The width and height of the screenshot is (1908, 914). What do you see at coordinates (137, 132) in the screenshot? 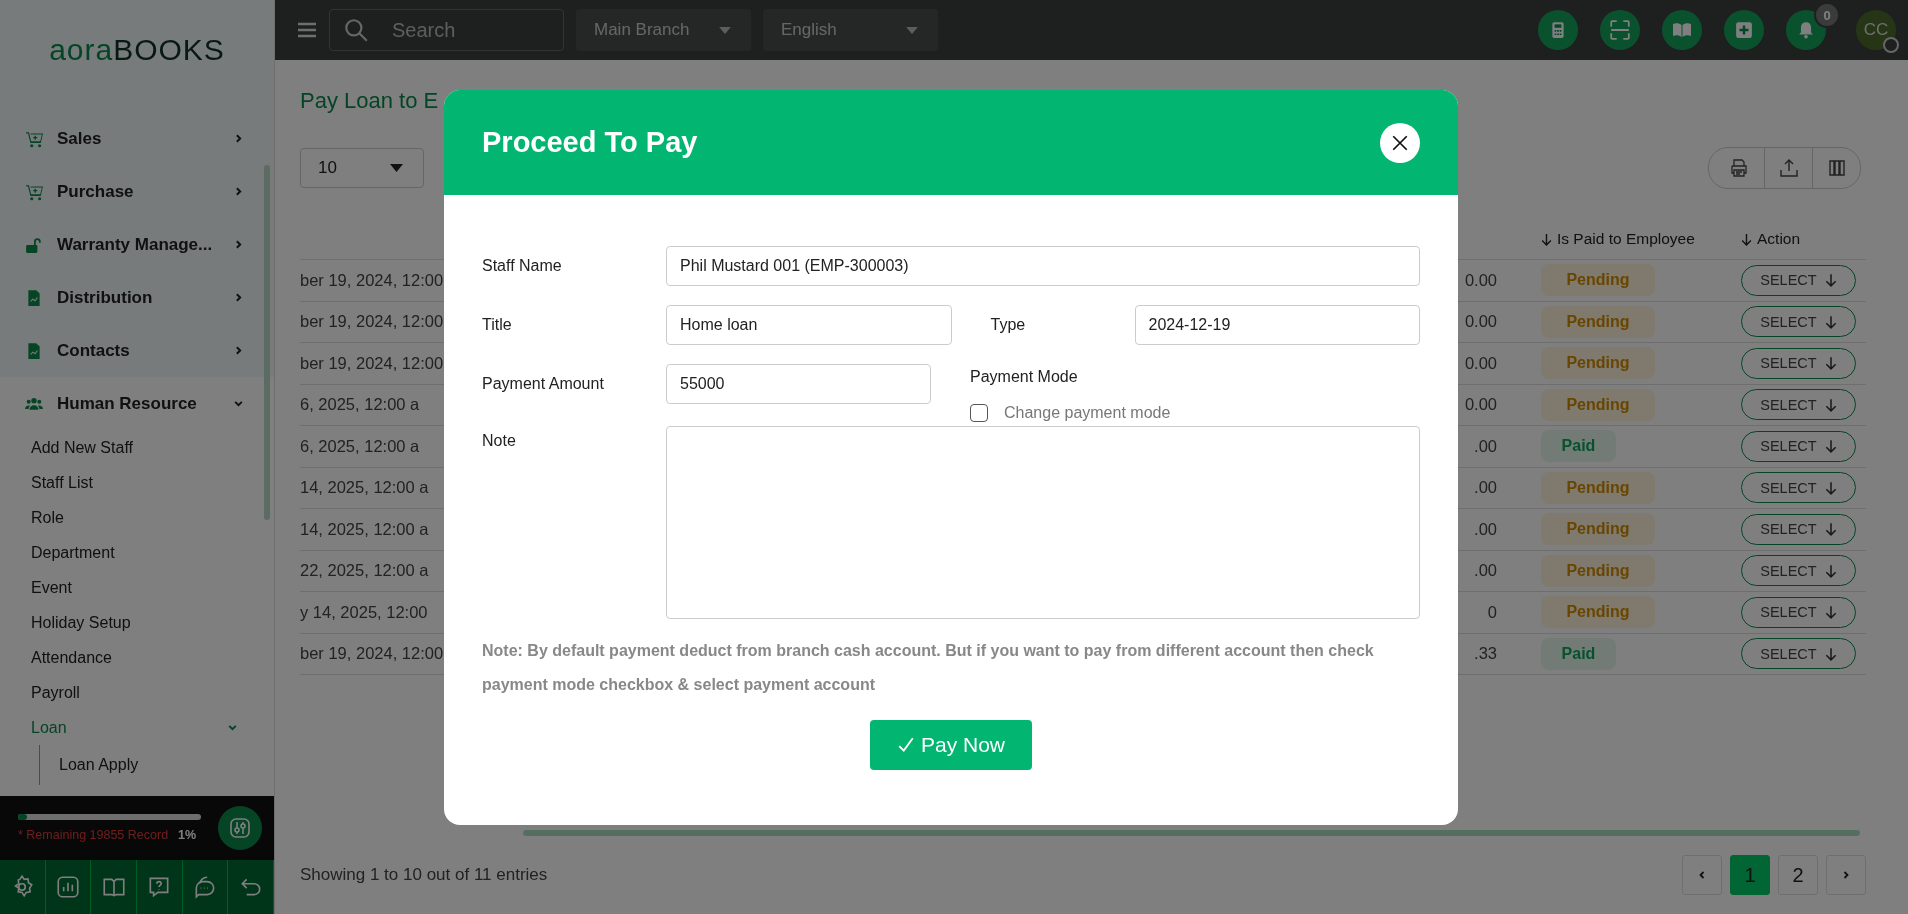
I see `menu-item: Sales` at bounding box center [137, 132].